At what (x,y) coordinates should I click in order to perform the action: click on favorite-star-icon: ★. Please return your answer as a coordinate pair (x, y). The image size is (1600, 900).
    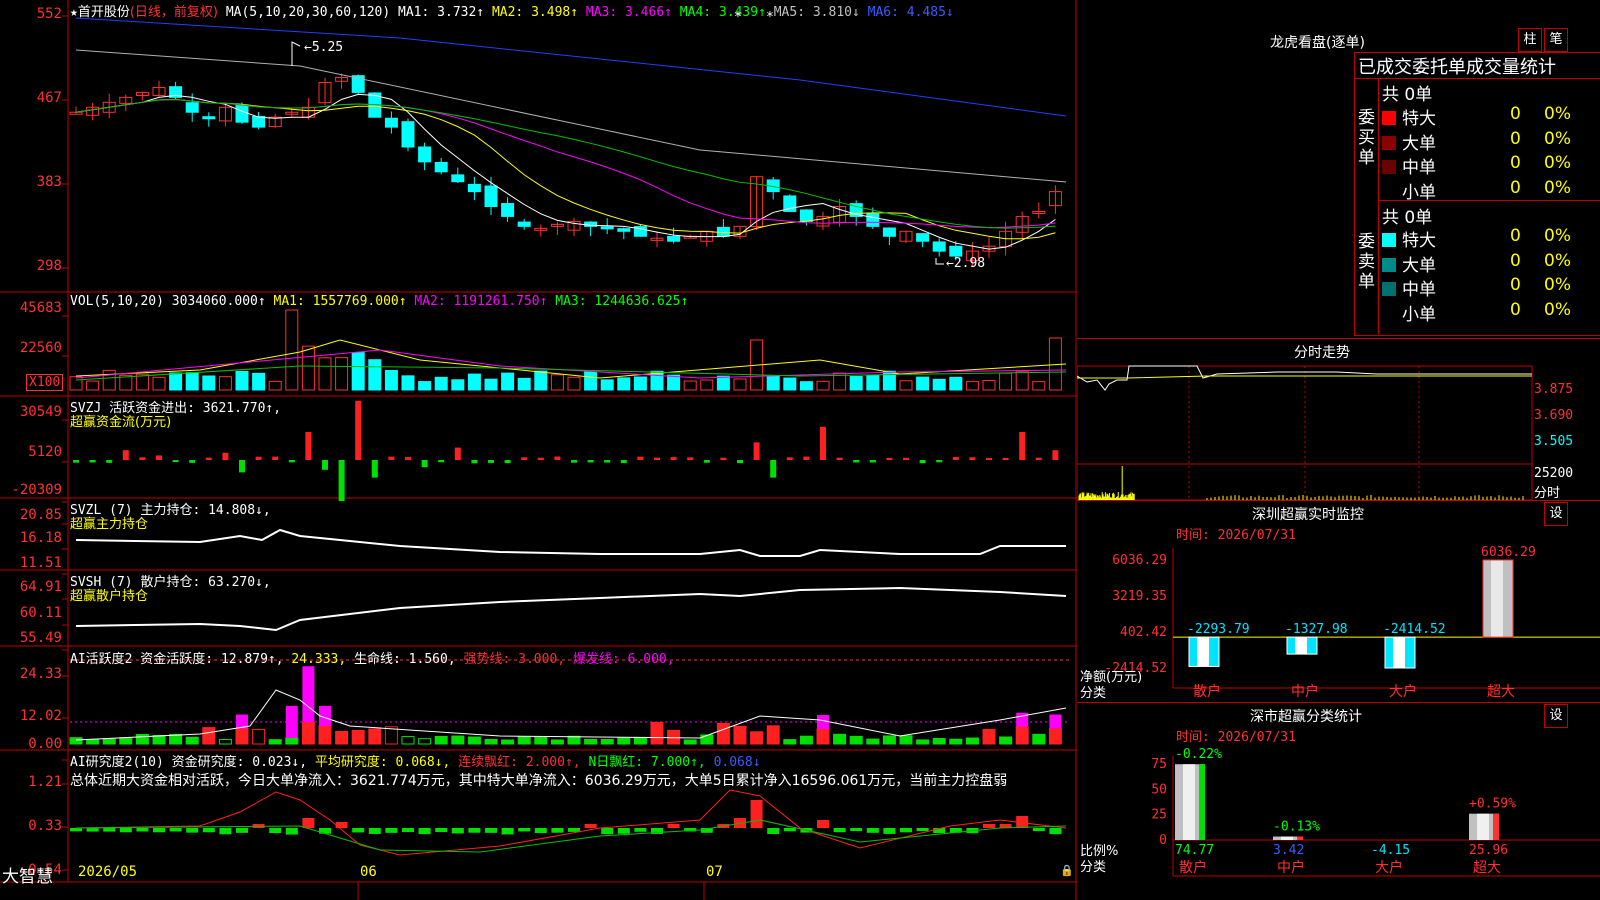
    Looking at the image, I should click on (74, 12).